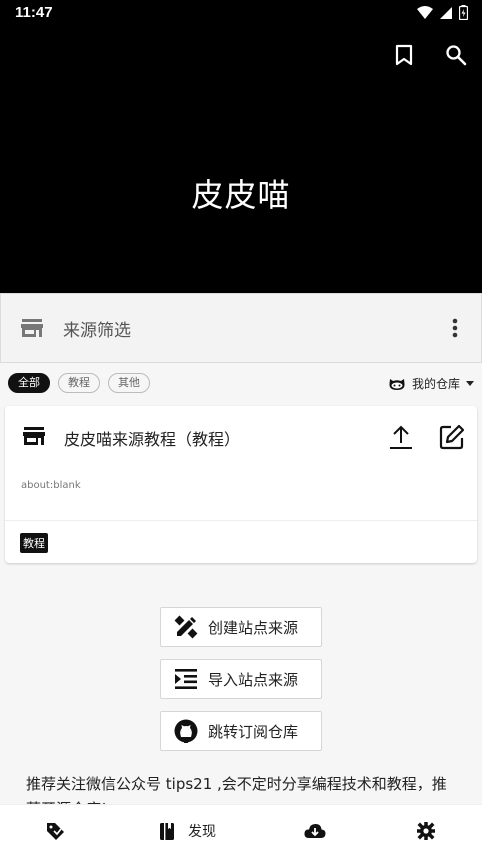 The height and width of the screenshot is (857, 482). Describe the element at coordinates (167, 831) in the screenshot. I see `book-icon` at that location.